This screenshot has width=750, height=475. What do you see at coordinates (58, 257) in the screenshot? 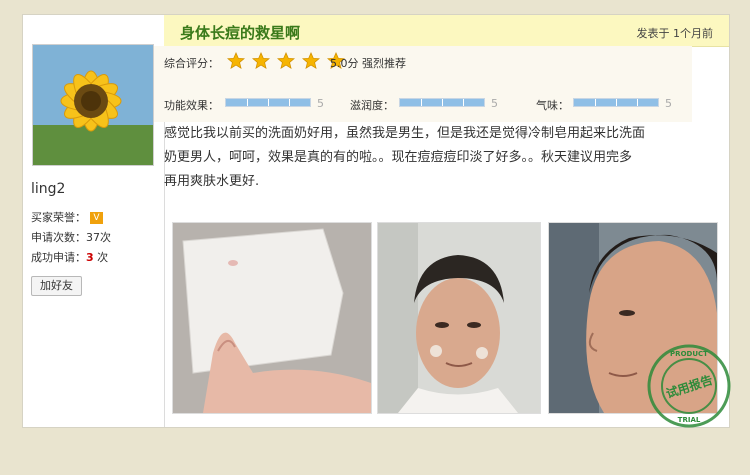
I see `success-label: 成功申请：` at bounding box center [58, 257].